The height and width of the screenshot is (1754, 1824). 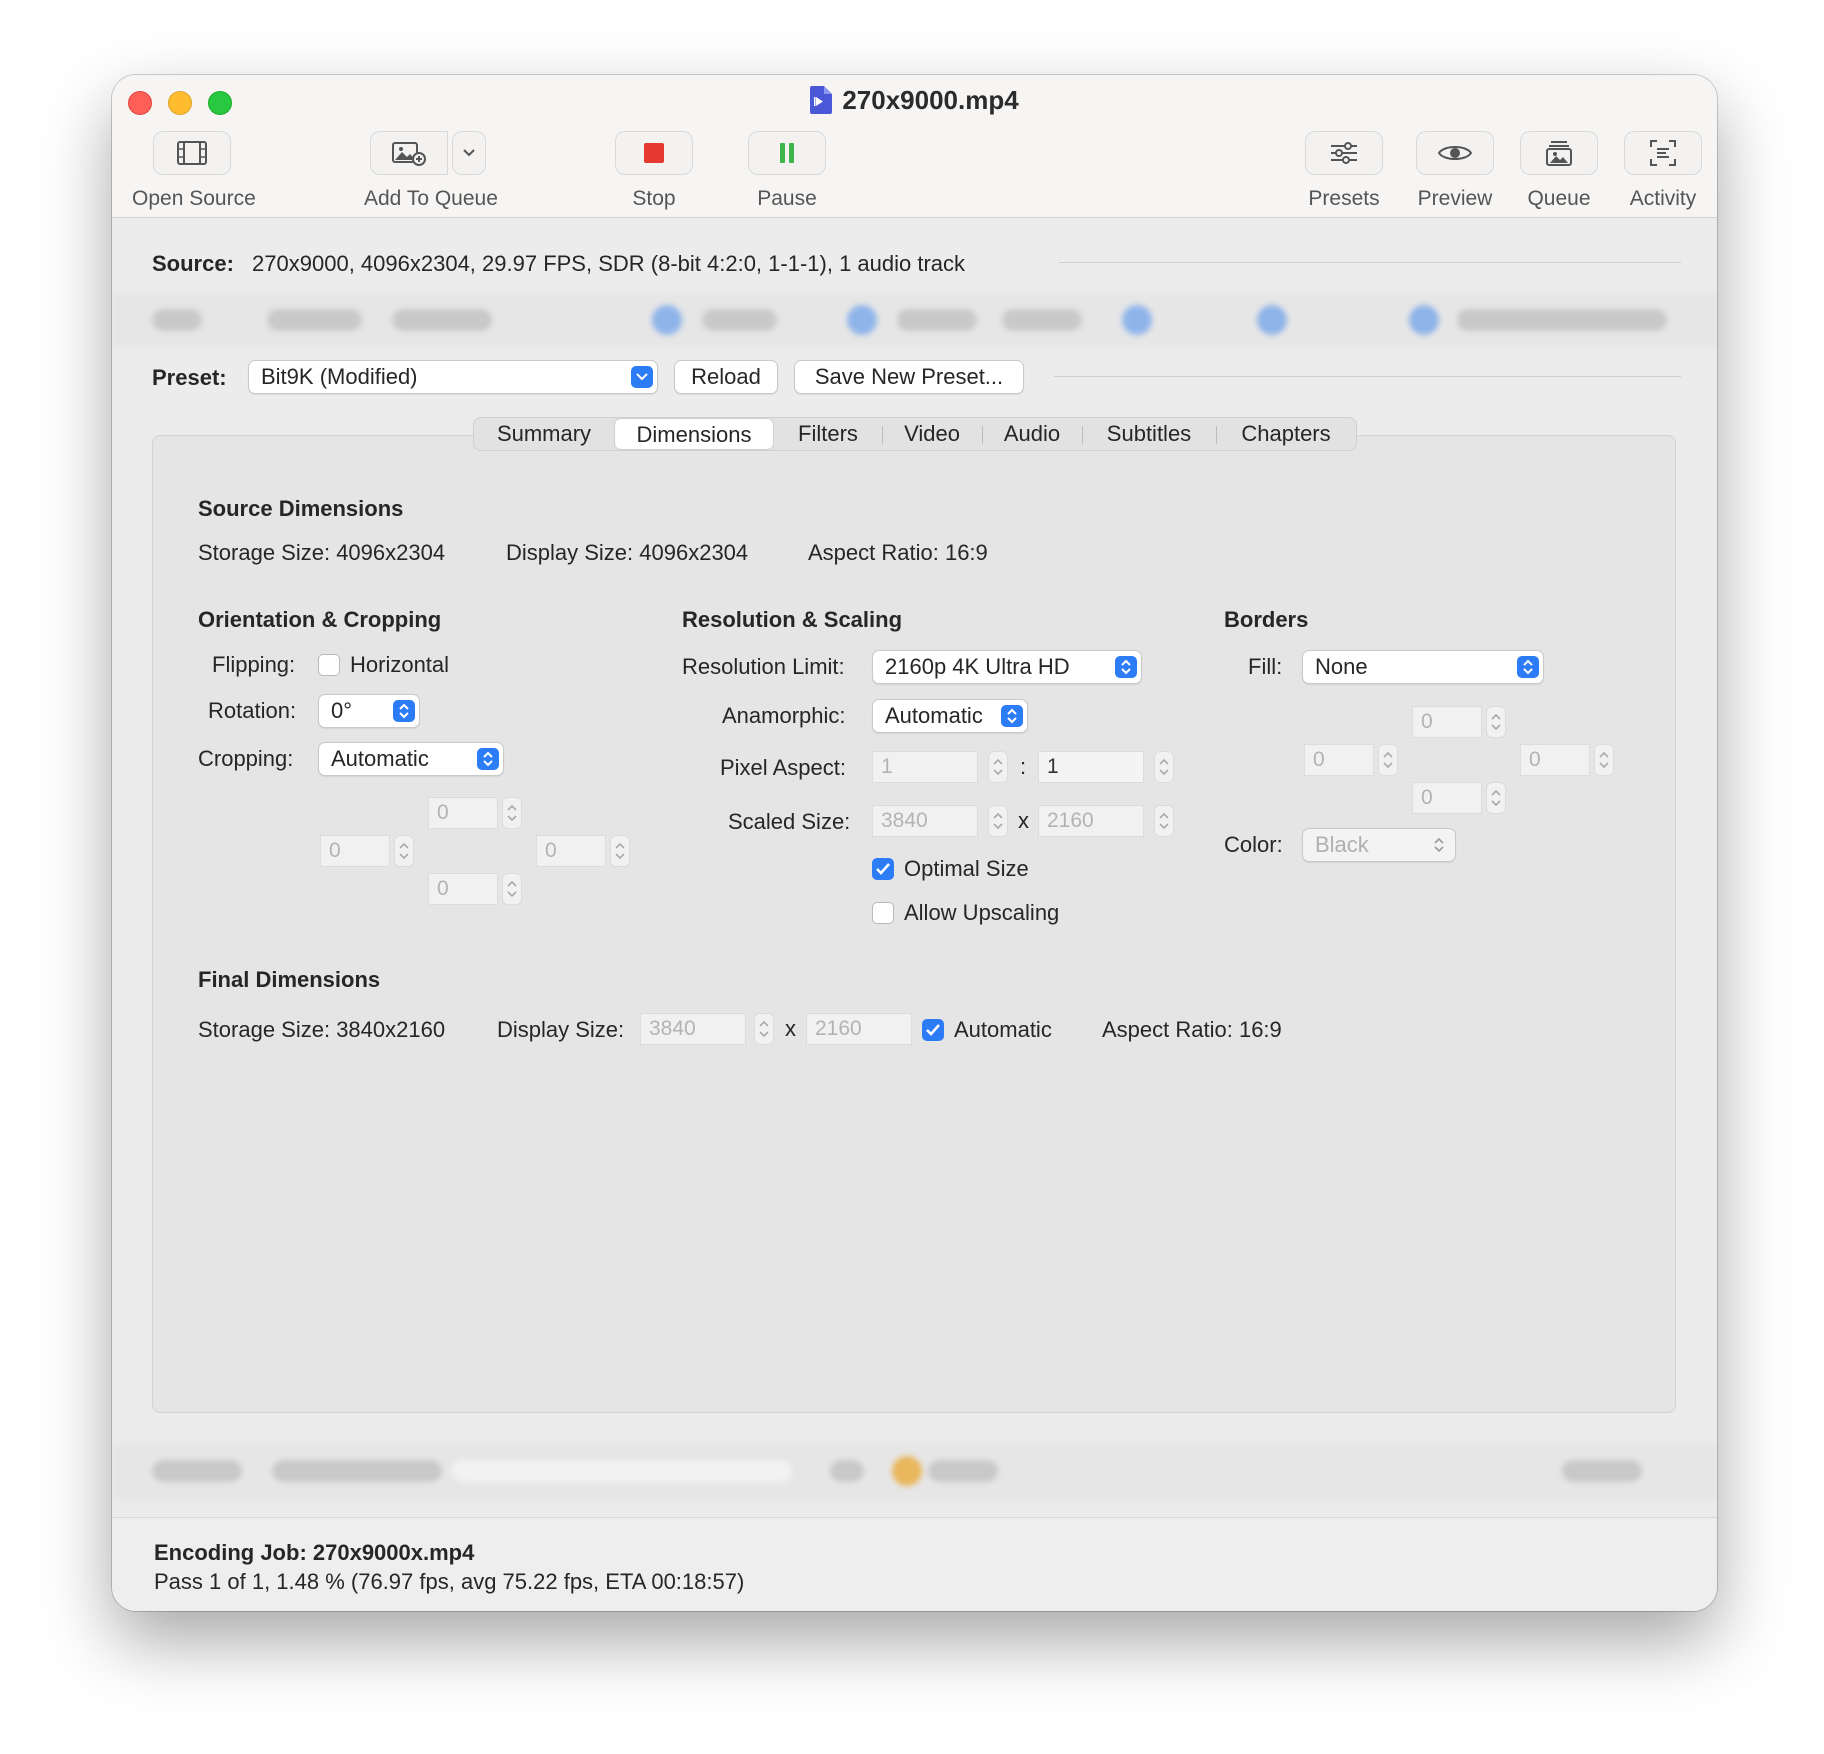 What do you see at coordinates (693, 1029) in the screenshot?
I see `final-display-width-field: 3840` at bounding box center [693, 1029].